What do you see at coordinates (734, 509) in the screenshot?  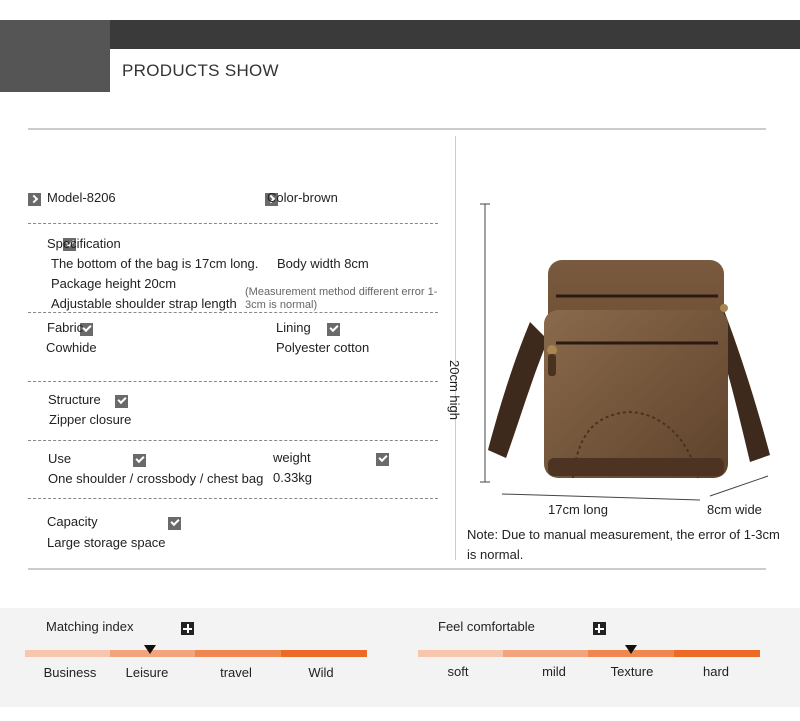 I see `width-dimension: 8cm wide` at bounding box center [734, 509].